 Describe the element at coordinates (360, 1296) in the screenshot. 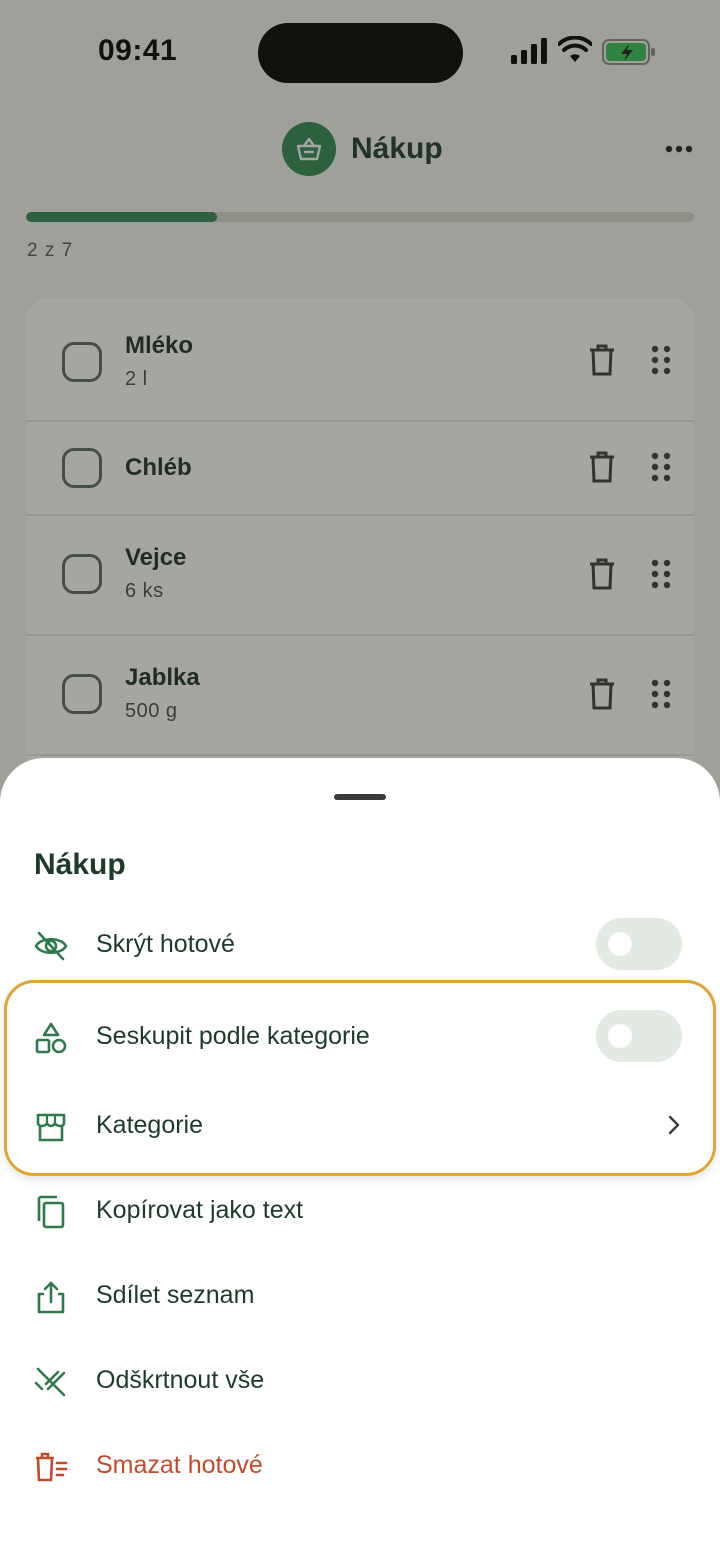

I see `option-share-list: Sdílet seznam` at that location.